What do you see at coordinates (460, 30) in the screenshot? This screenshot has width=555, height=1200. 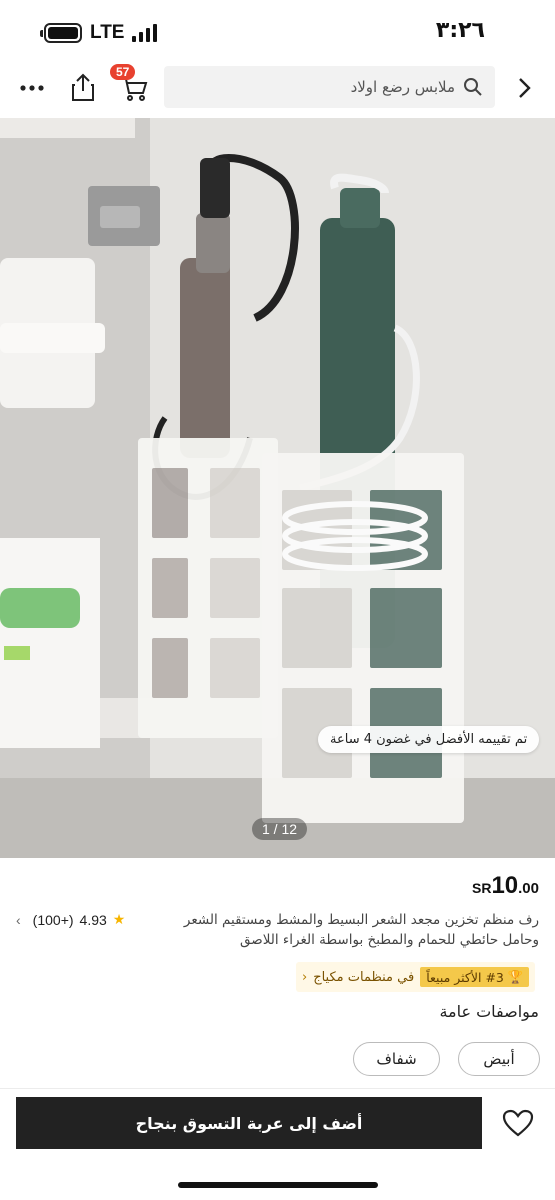 I see `status-time: ٣:٢٦` at bounding box center [460, 30].